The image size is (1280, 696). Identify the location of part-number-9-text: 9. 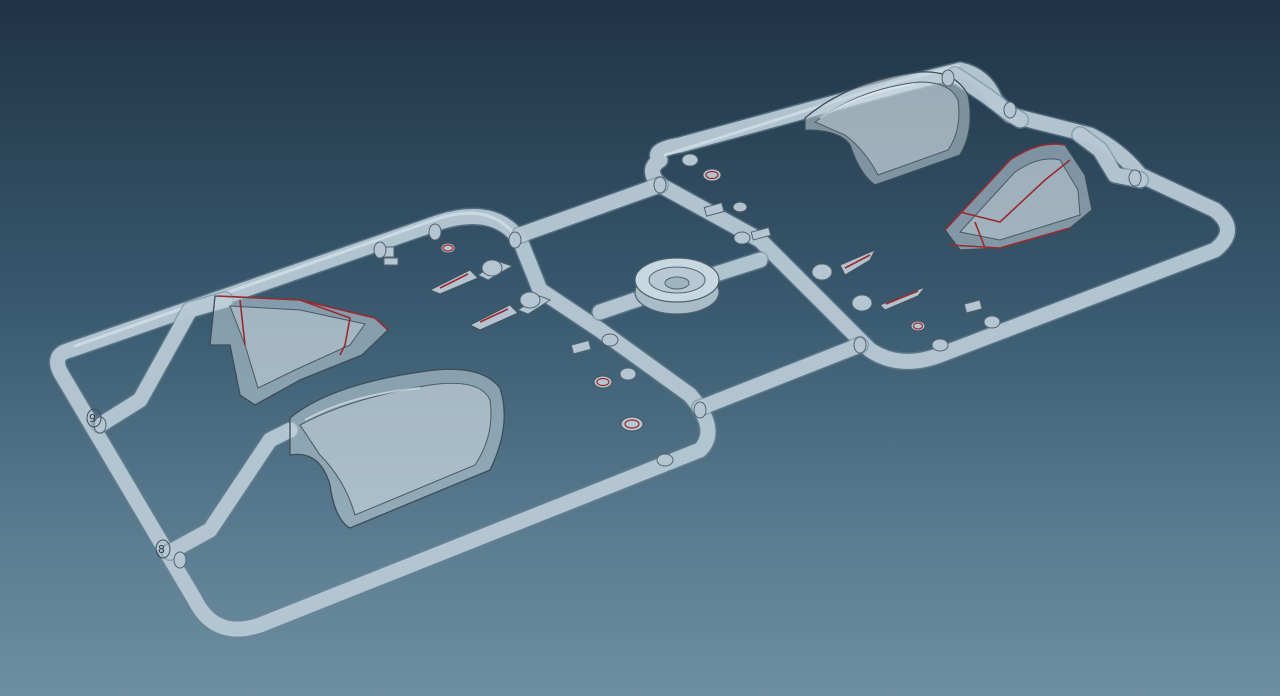
(92, 418).